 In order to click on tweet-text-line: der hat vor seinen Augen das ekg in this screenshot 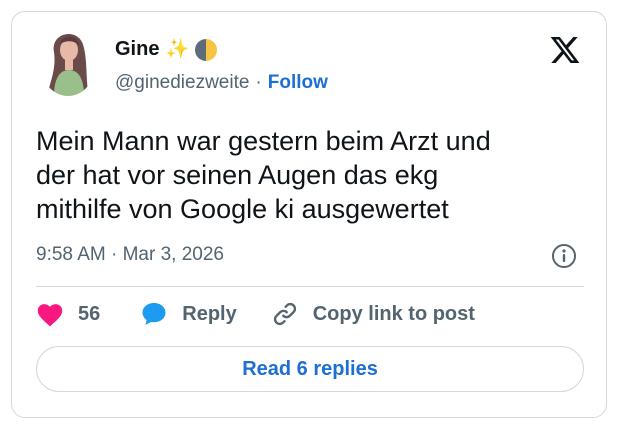, I will do `click(237, 175)`.